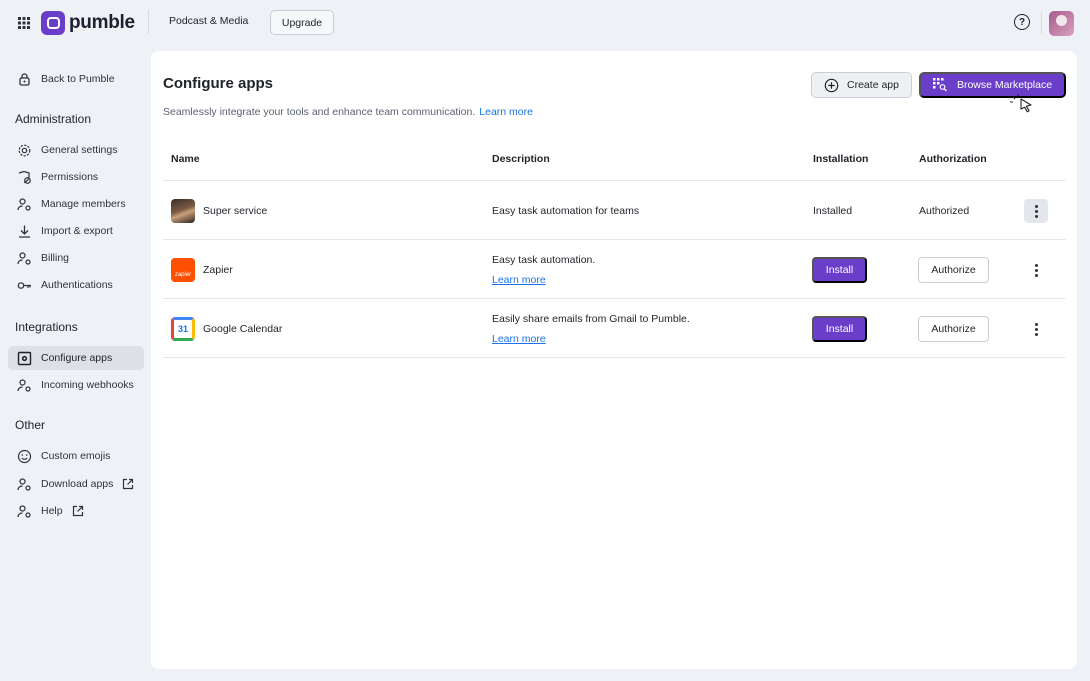 The height and width of the screenshot is (681, 1090). I want to click on create-app-button: Create app, so click(861, 85).